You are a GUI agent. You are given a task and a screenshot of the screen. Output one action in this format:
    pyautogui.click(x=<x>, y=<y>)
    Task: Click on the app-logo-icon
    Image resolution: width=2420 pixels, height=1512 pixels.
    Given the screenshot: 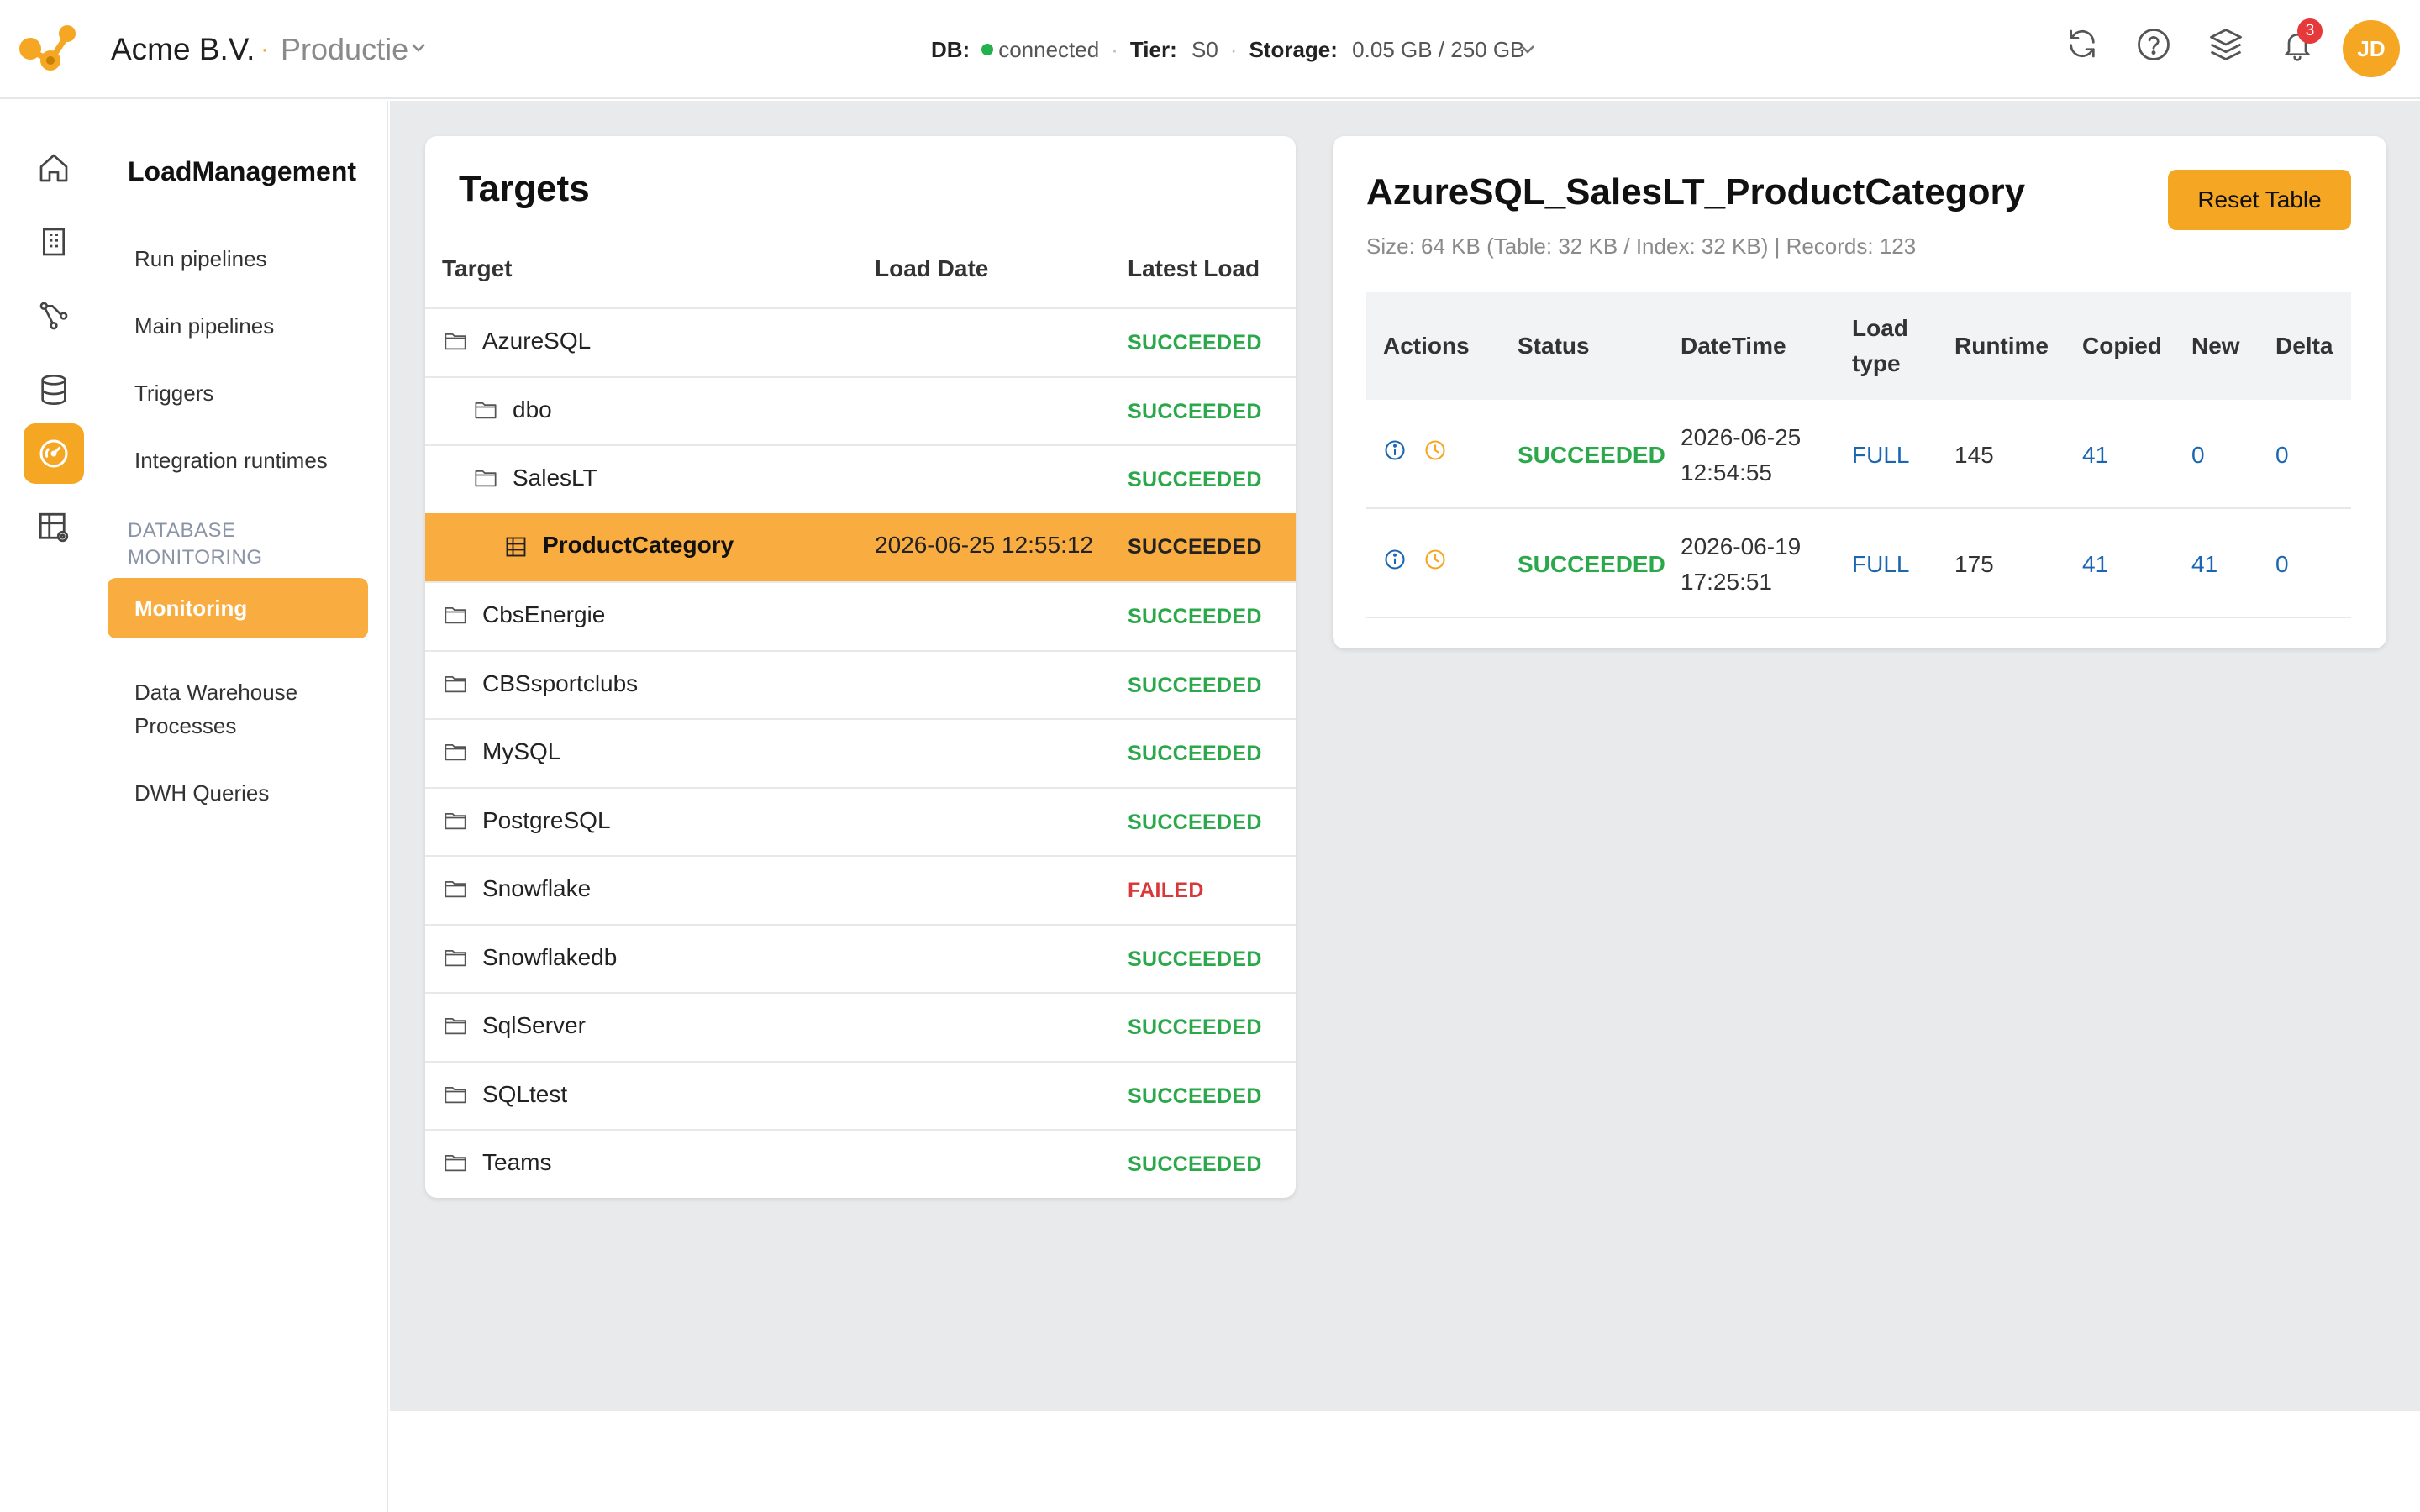 What is the action you would take?
    pyautogui.click(x=48, y=49)
    